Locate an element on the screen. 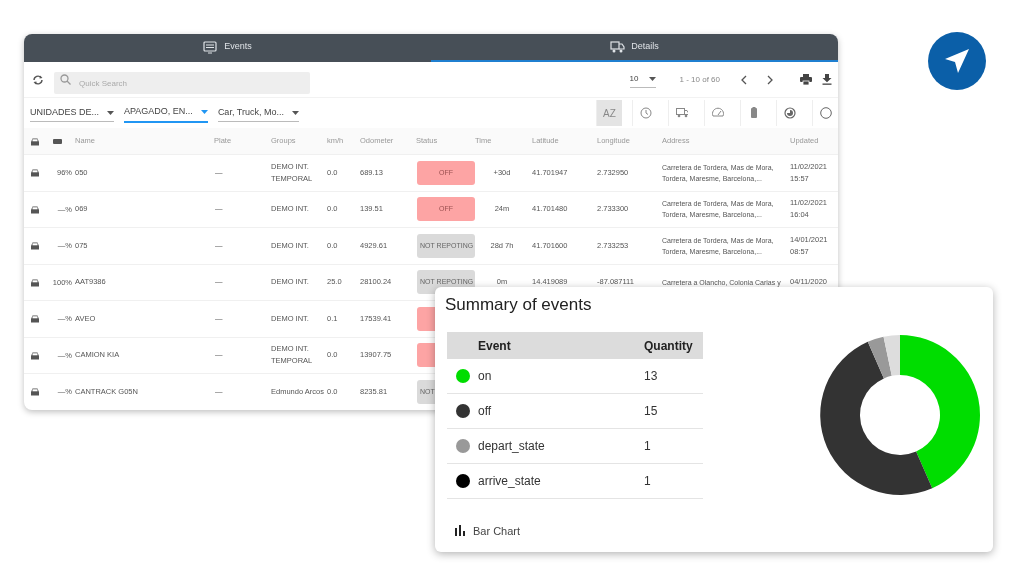  refresh-button is located at coordinates (38, 79).